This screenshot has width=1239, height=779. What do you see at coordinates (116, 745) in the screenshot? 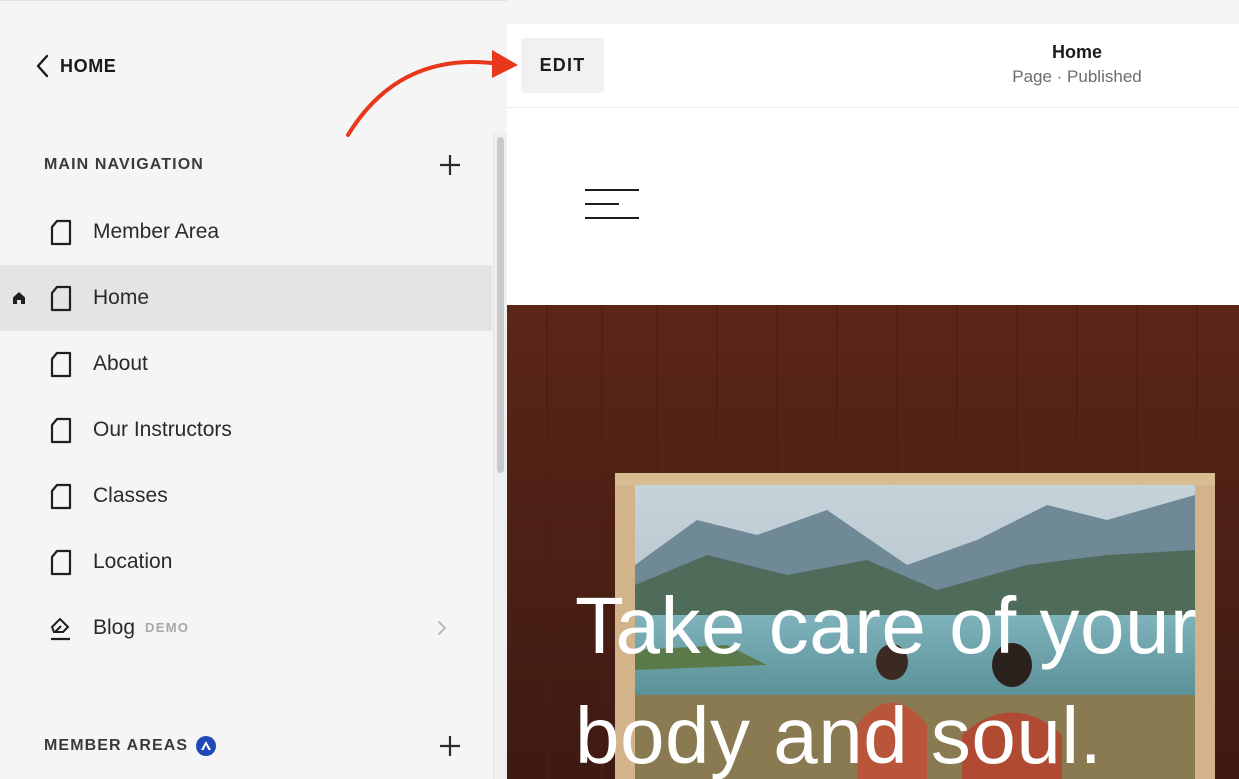
I see `member-areas-title: MEMBER AREAS` at bounding box center [116, 745].